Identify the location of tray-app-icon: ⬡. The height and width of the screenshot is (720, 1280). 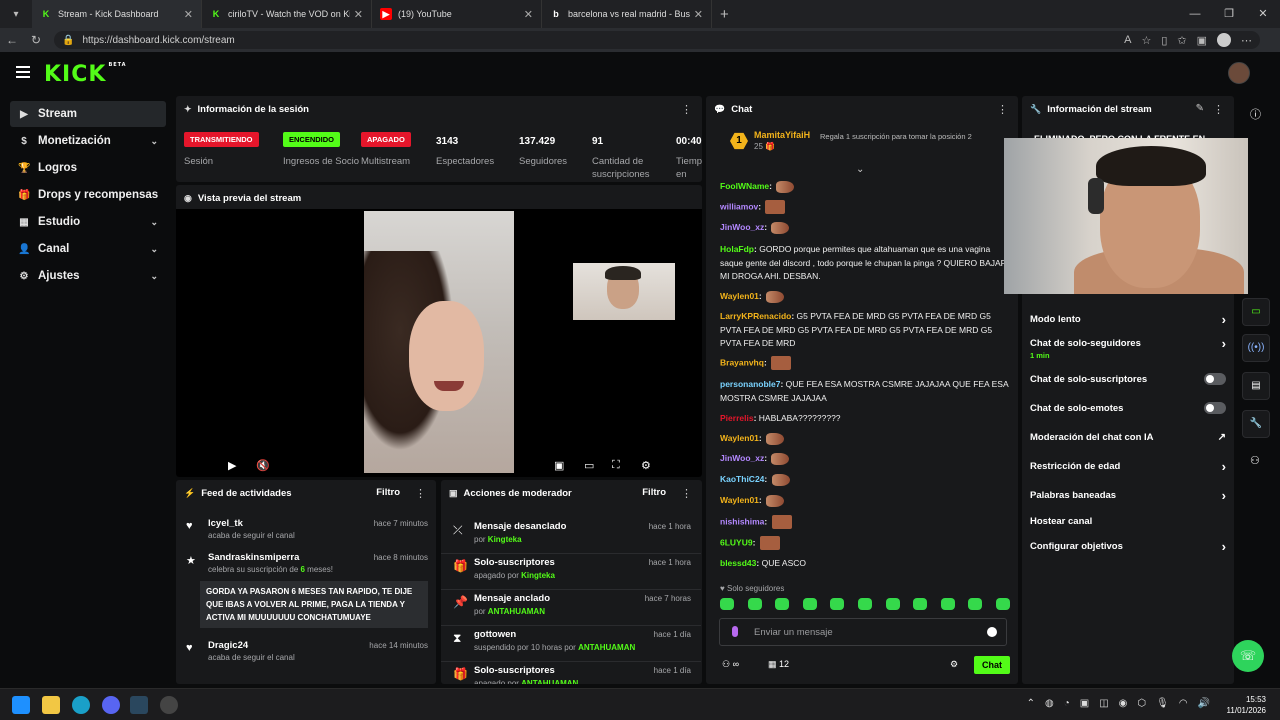
(1141, 703).